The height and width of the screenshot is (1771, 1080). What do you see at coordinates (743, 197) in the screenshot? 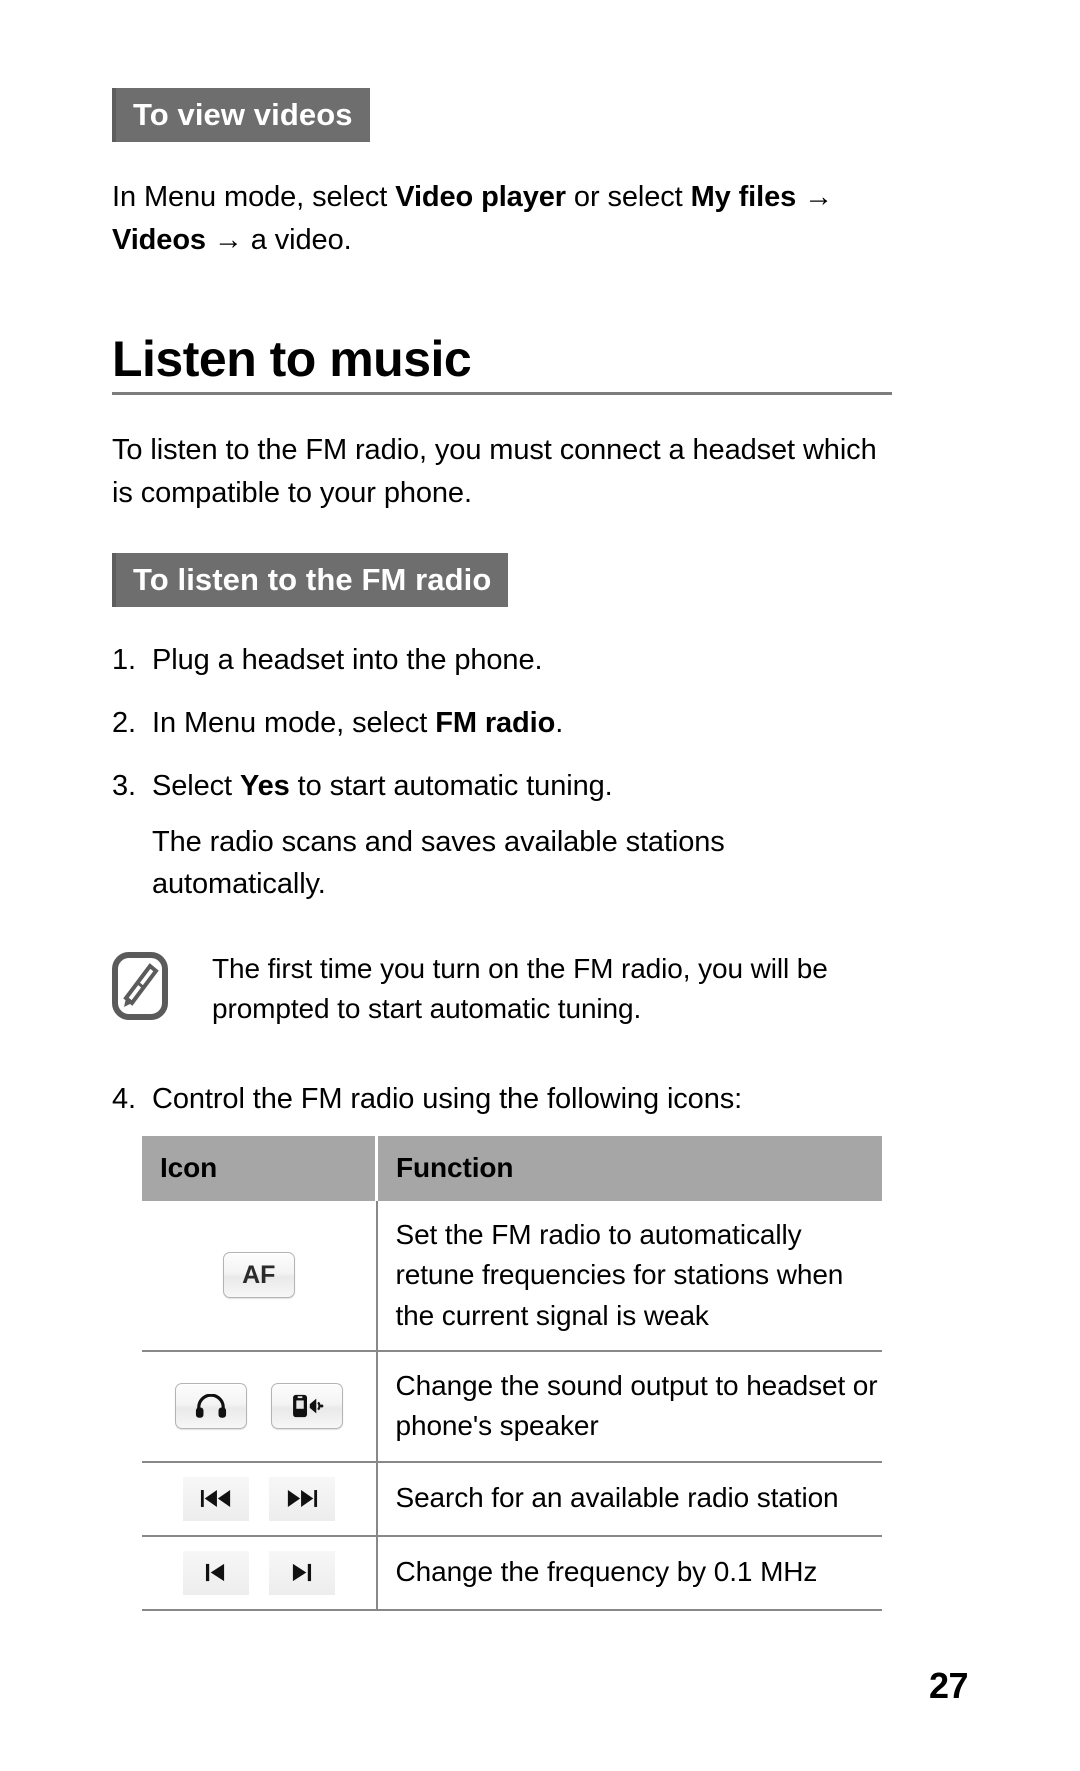
I see `bold-my-files: My files` at bounding box center [743, 197].